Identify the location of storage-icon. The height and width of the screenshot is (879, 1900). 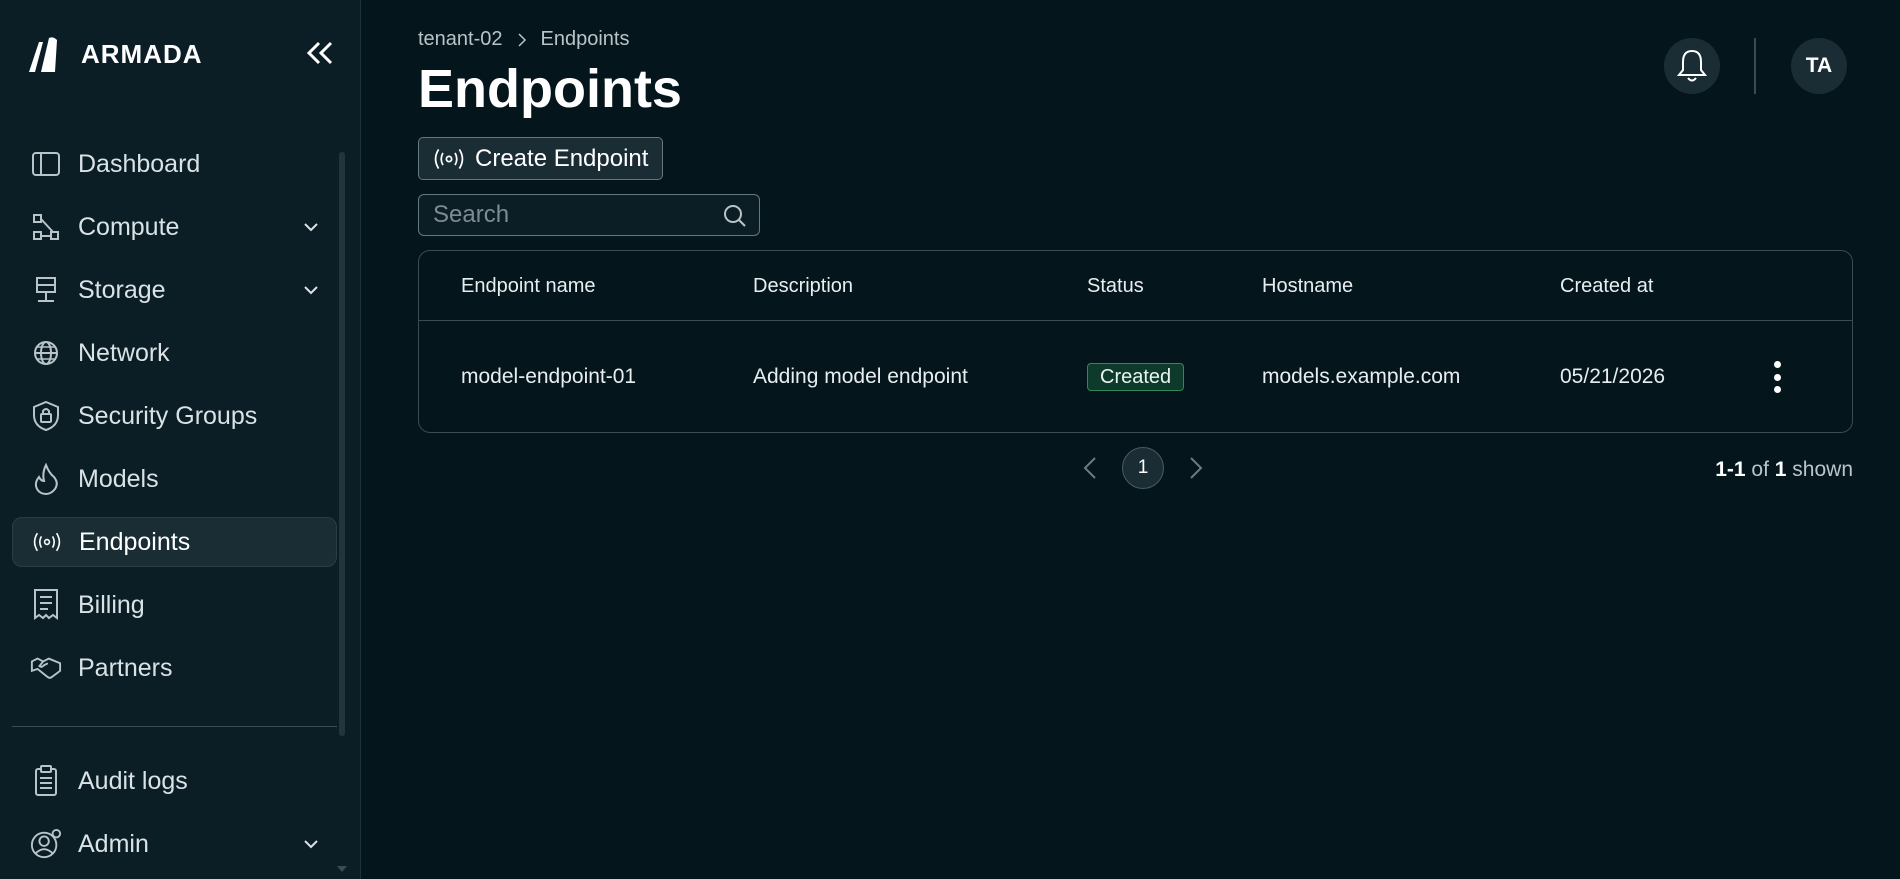
(46, 290).